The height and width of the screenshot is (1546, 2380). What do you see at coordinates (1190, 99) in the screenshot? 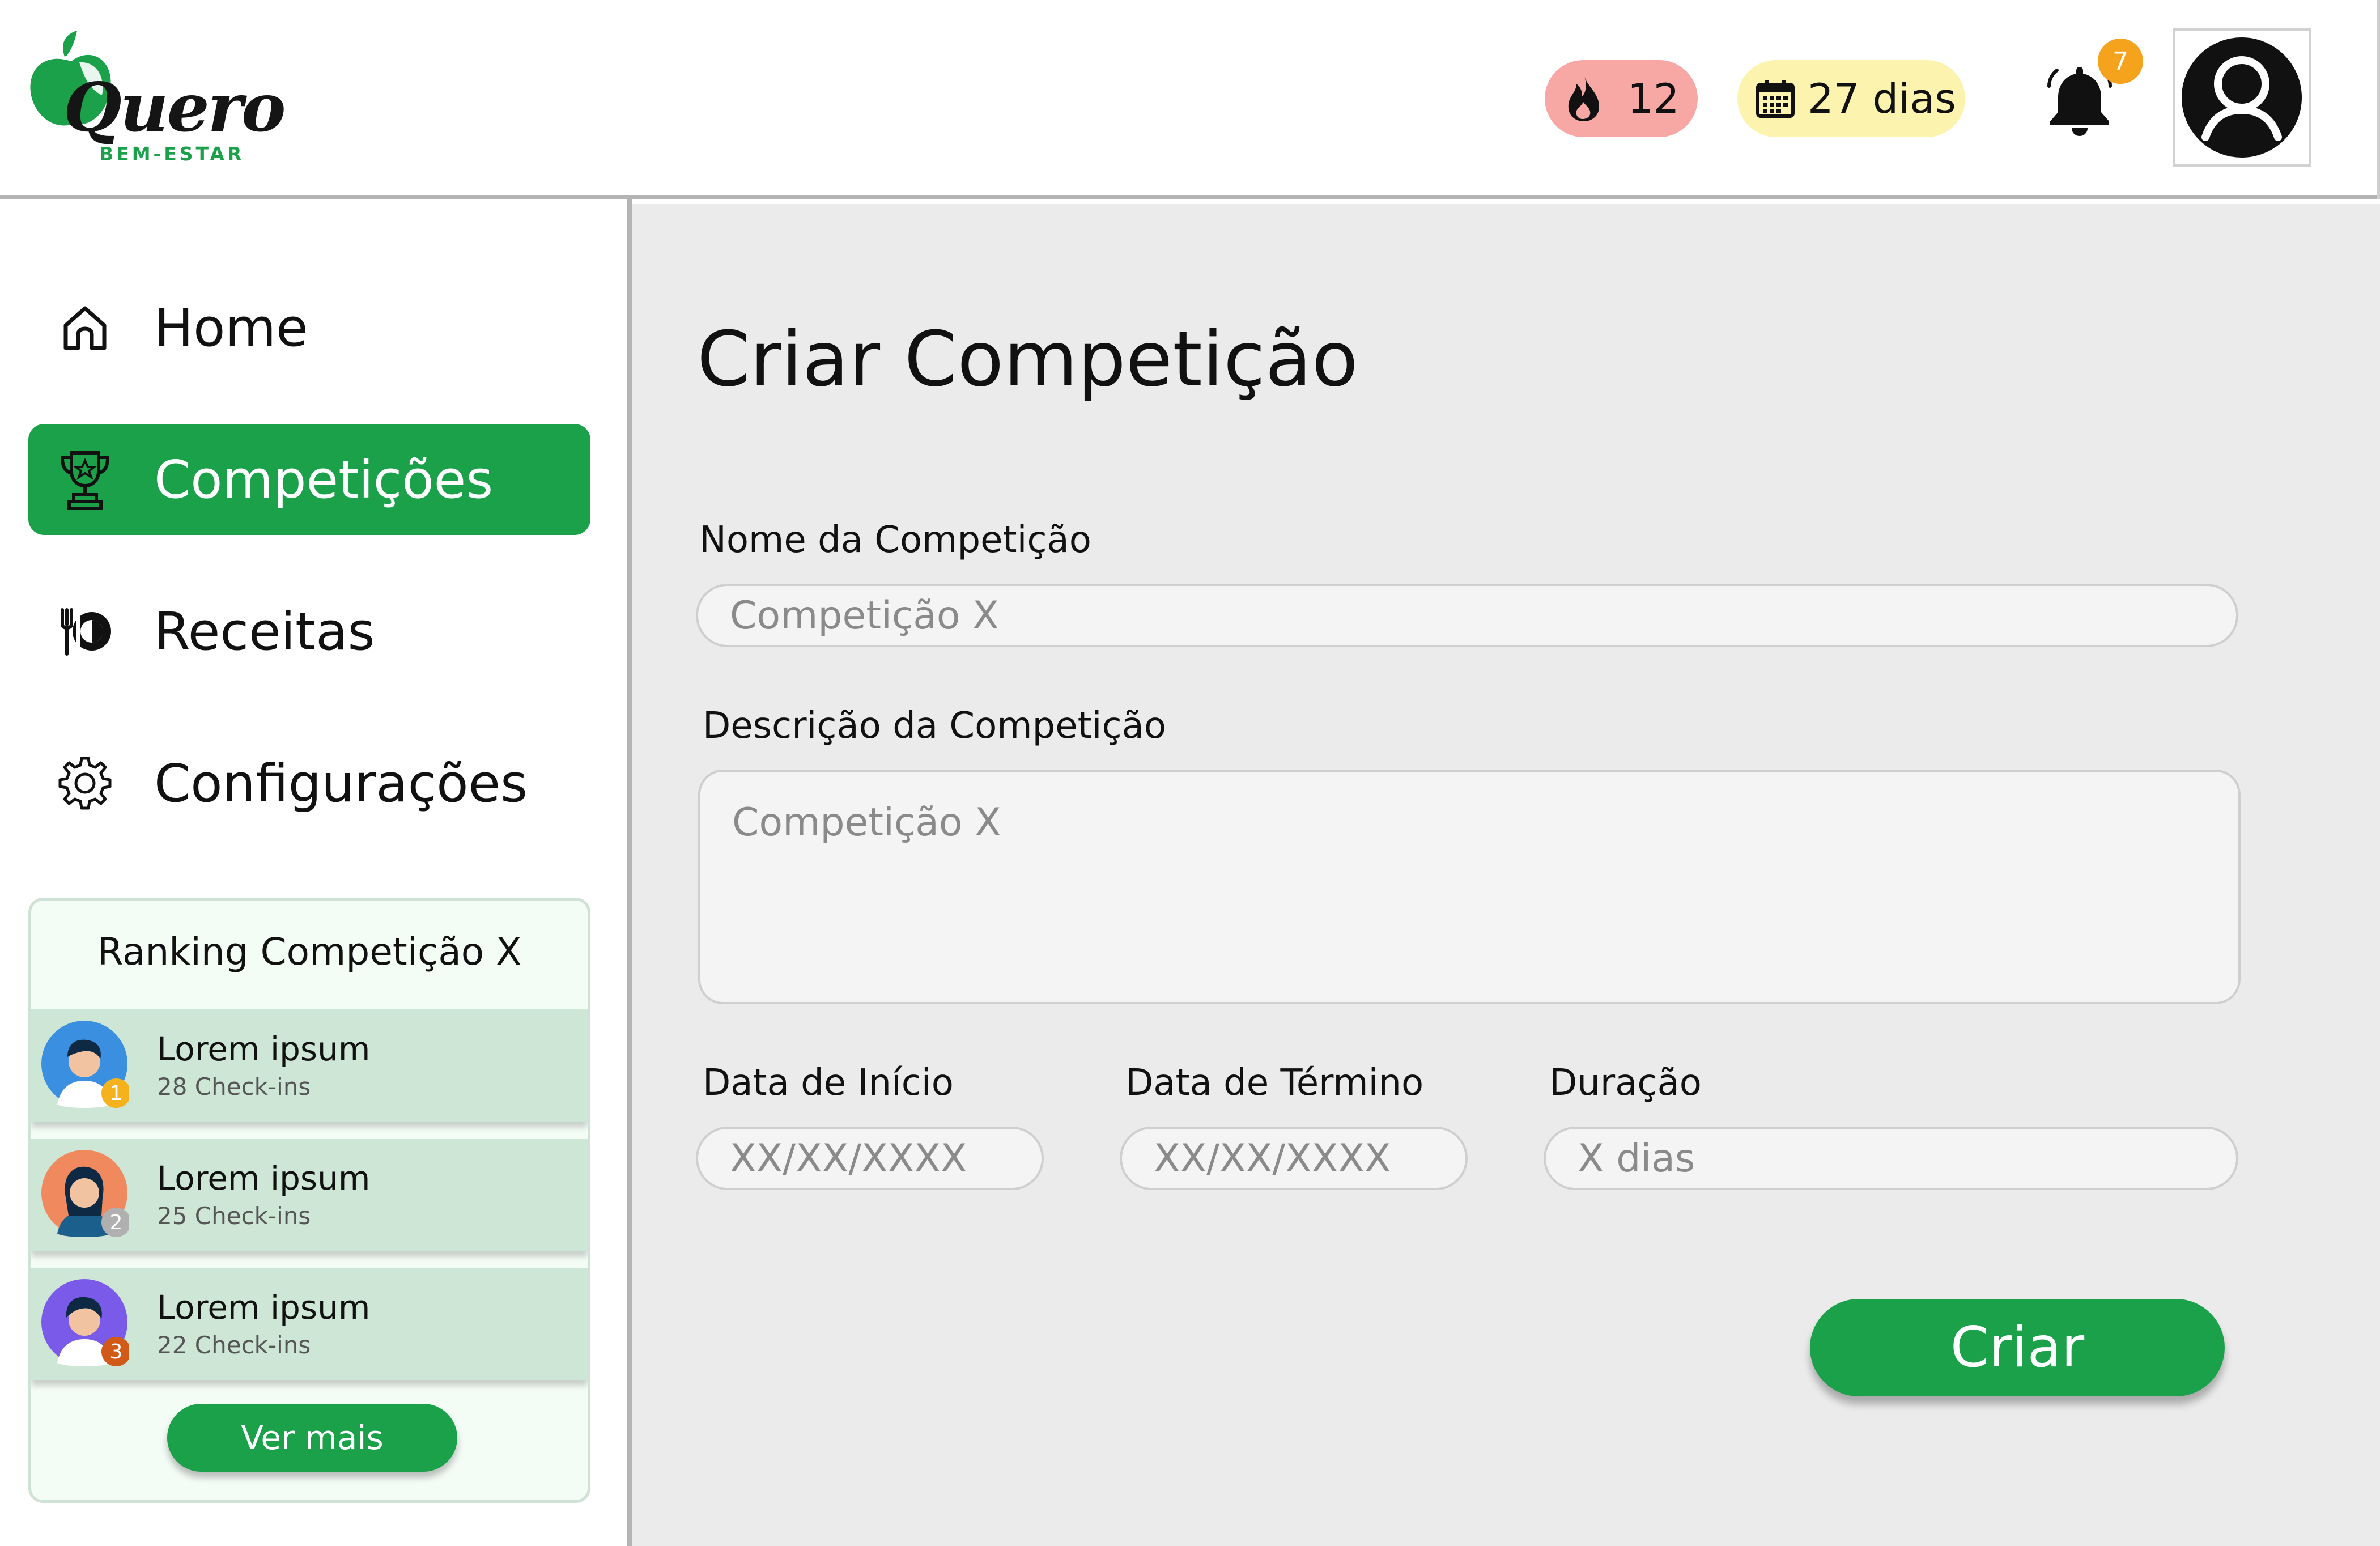
I see `top-header: Quero BEM-ESTAR 12 27 dias 7` at bounding box center [1190, 99].